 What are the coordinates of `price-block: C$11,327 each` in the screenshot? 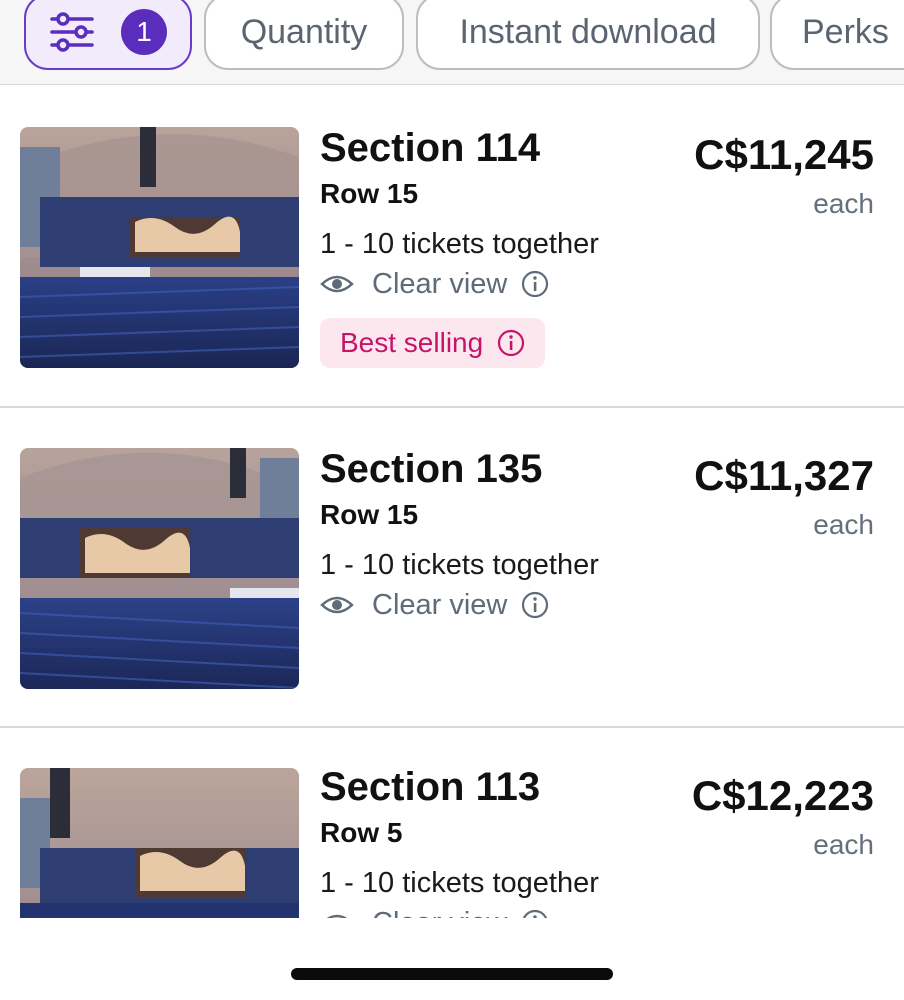 It's located at (784, 497).